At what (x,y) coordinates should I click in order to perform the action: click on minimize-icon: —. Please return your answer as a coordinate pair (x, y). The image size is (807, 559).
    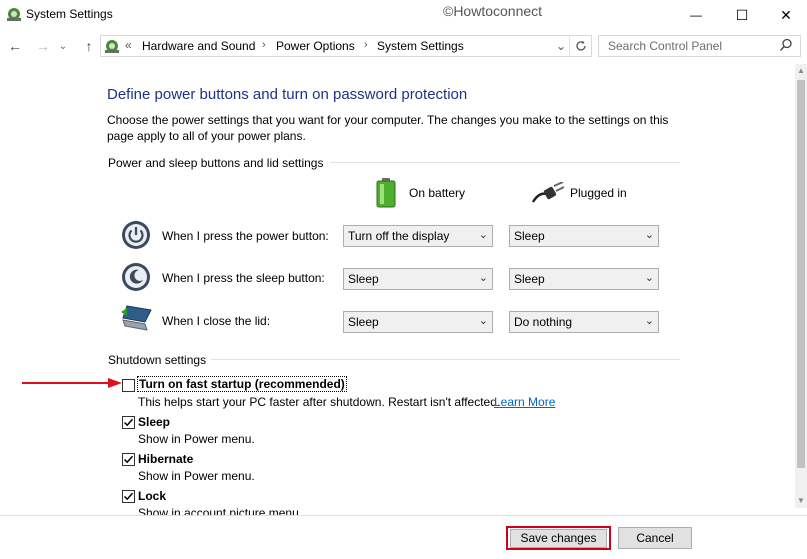
    Looking at the image, I should click on (696, 15).